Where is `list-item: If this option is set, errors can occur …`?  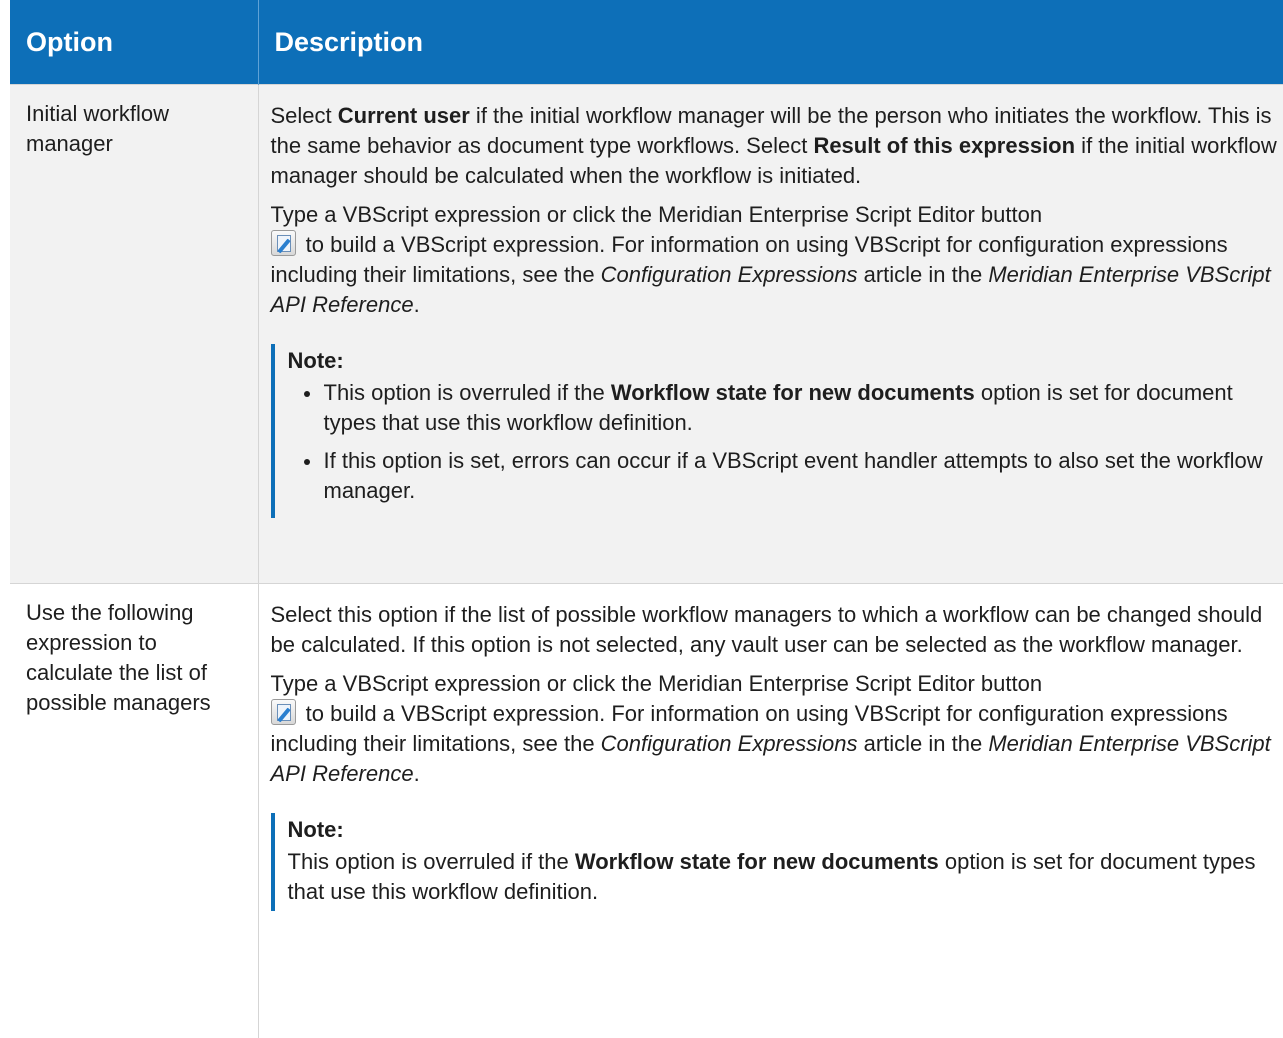
list-item: If this option is set, errors can occur … is located at coordinates (792, 476).